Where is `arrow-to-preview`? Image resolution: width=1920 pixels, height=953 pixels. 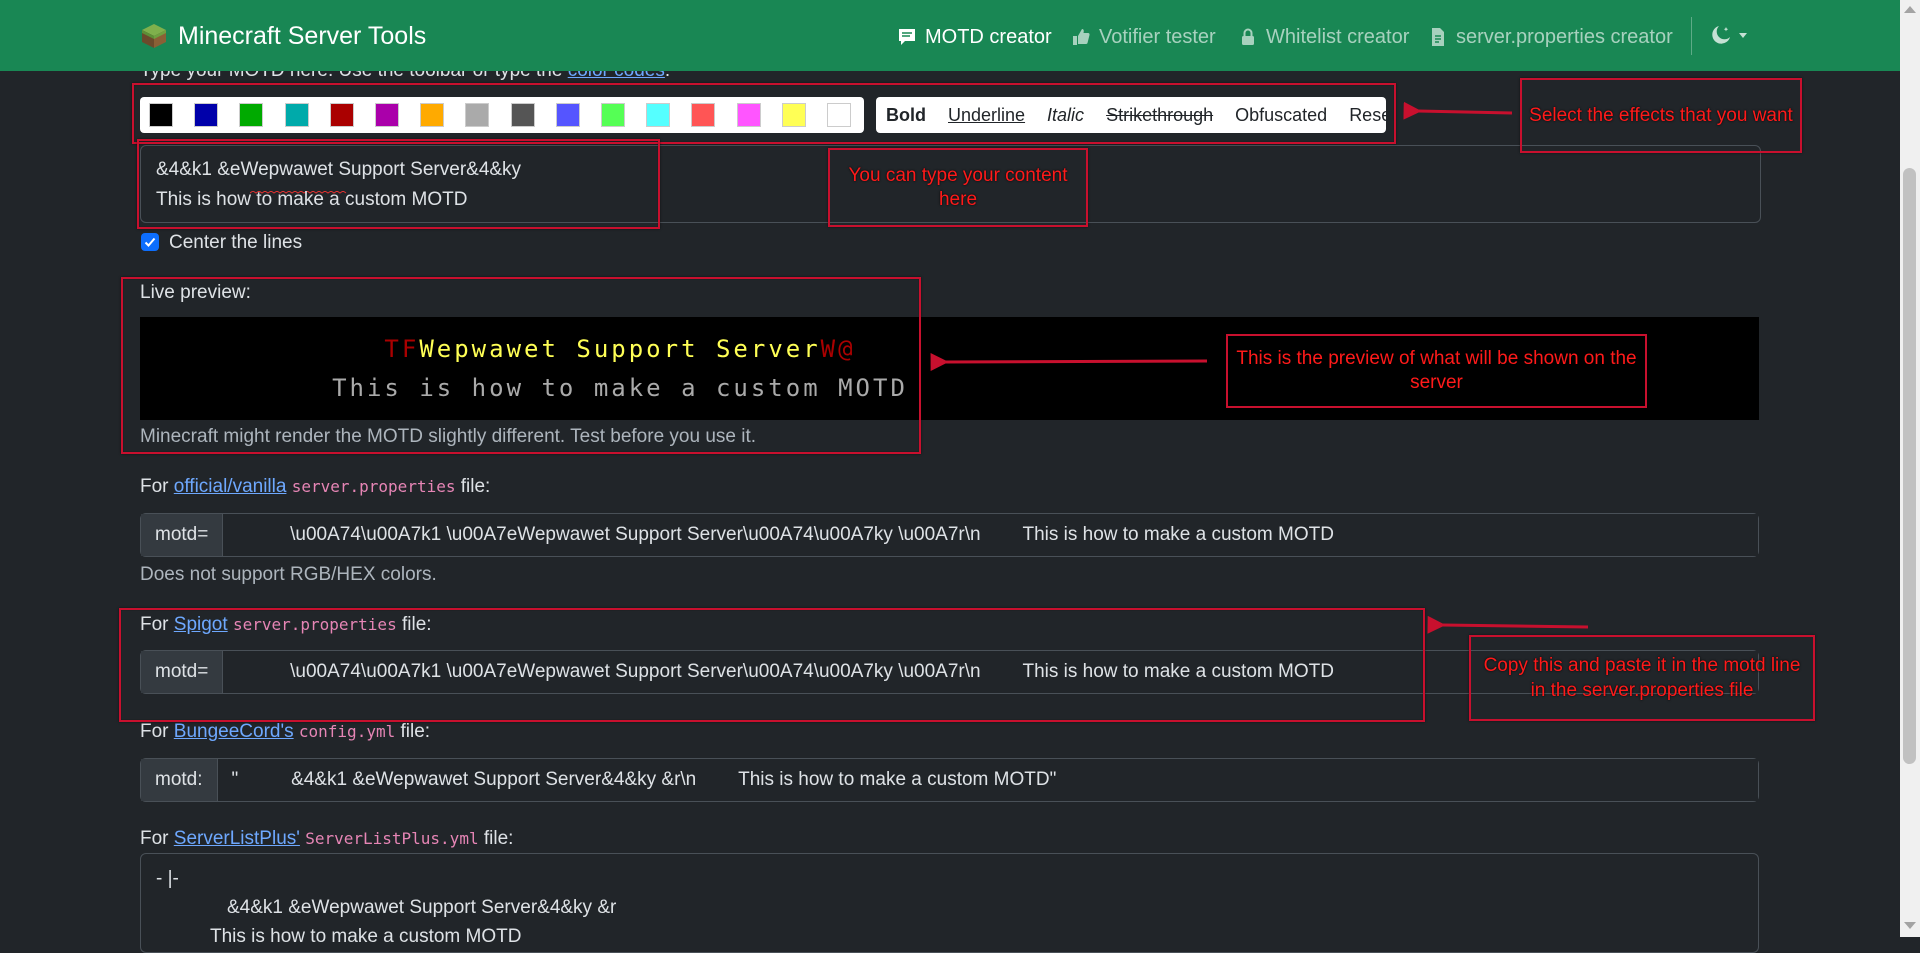
arrow-to-preview is located at coordinates (1069, 362).